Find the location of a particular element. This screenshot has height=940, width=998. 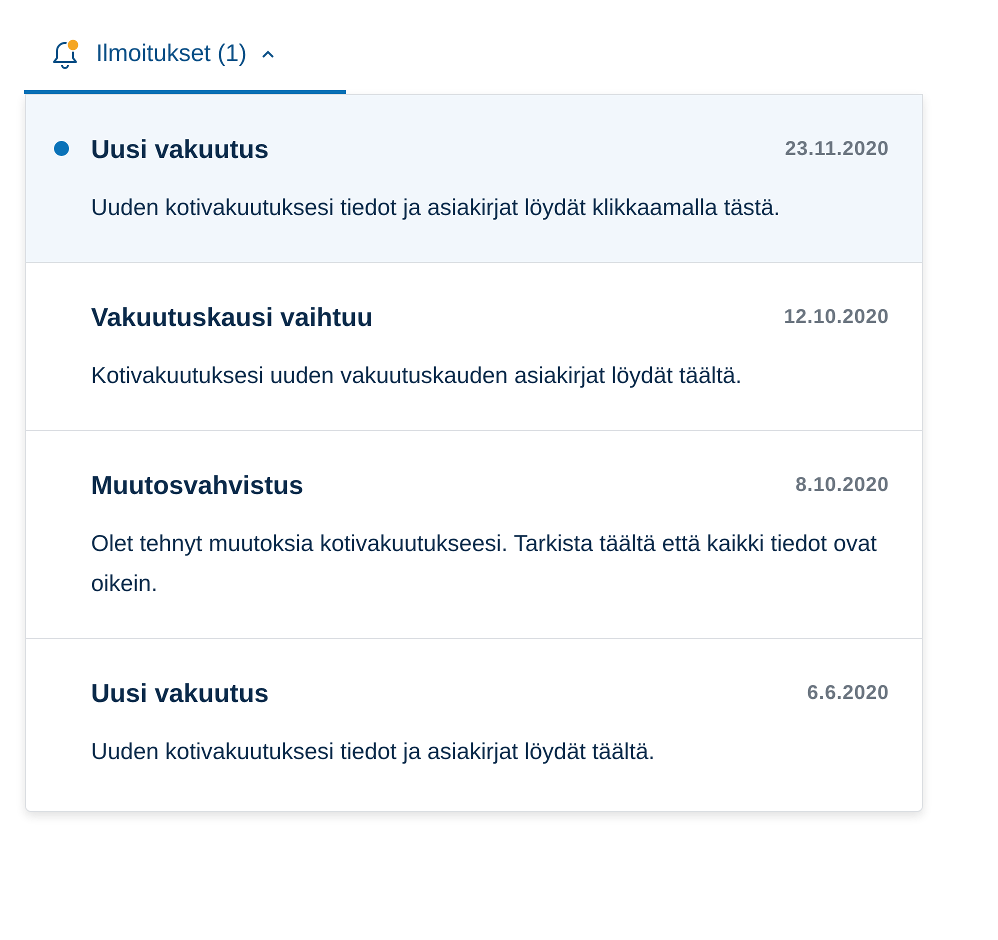

notification-date: 12.10.2020 is located at coordinates (836, 317).